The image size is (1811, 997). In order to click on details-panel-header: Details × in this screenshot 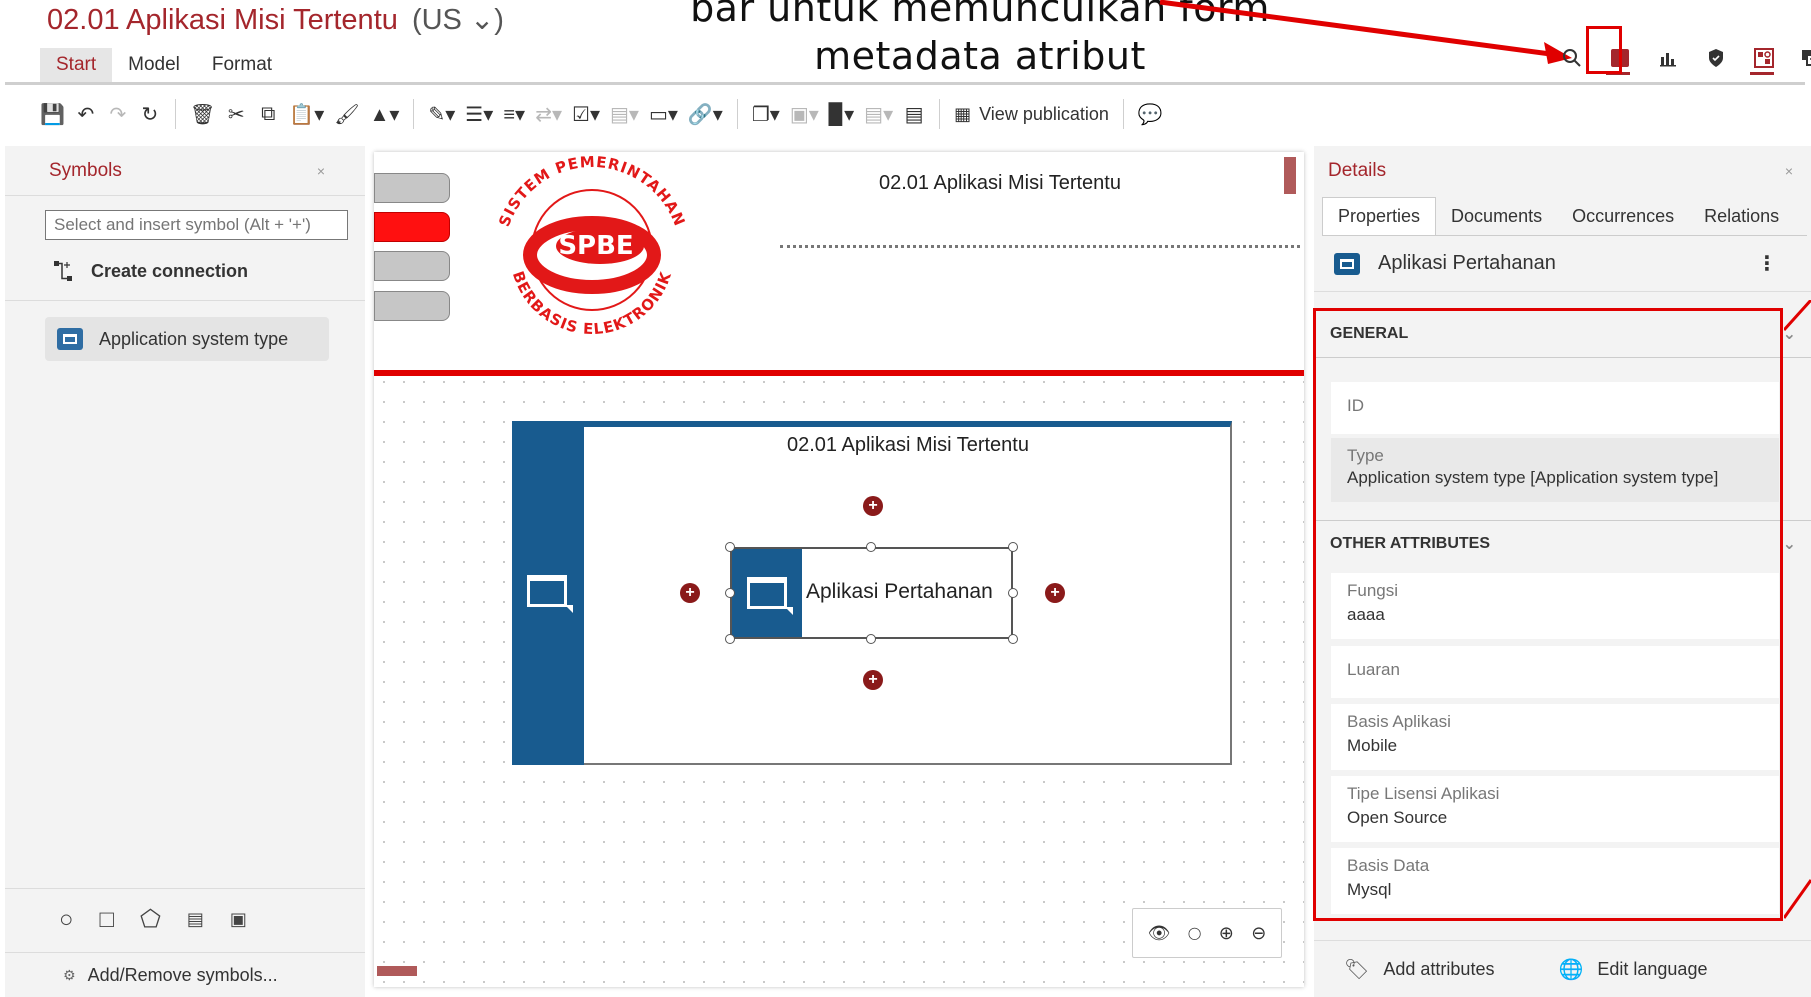, I will do `click(1562, 171)`.